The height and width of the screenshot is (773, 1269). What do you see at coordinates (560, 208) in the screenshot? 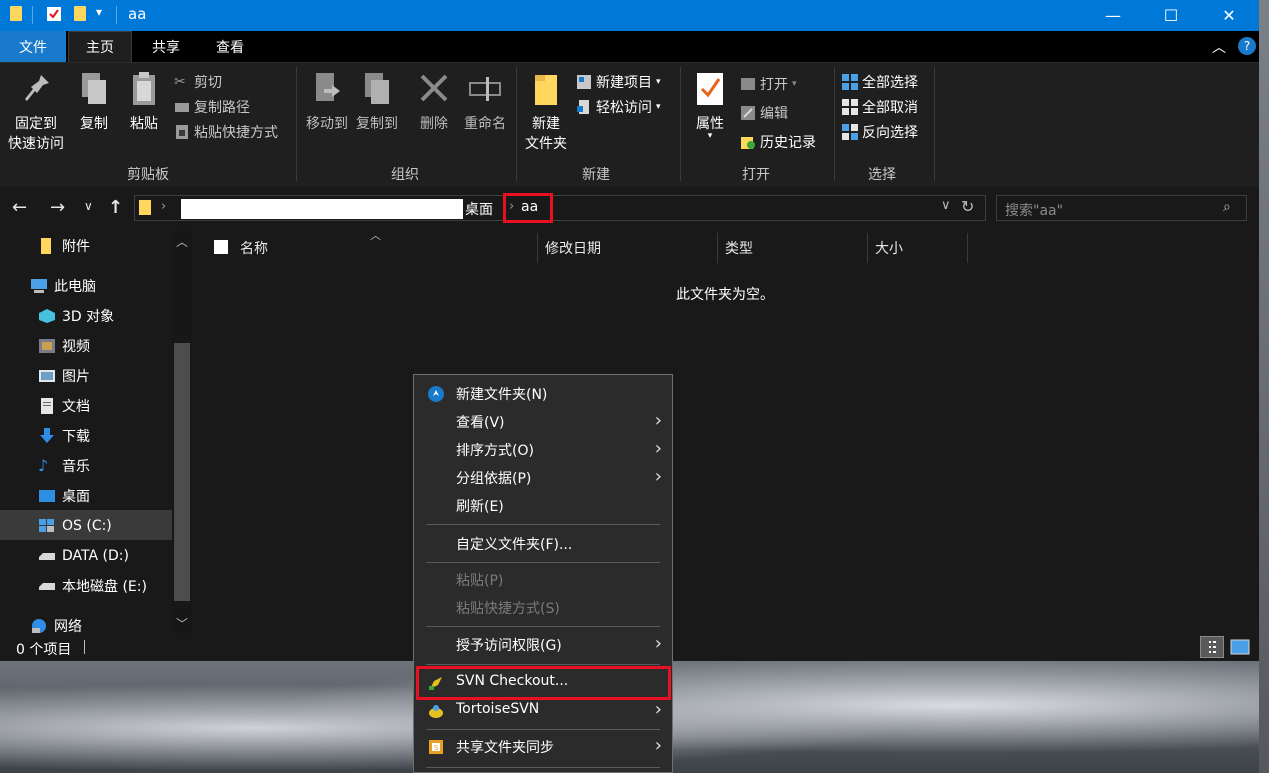
I see `address-bar: › 桌面 › aa ∨ ↻` at bounding box center [560, 208].